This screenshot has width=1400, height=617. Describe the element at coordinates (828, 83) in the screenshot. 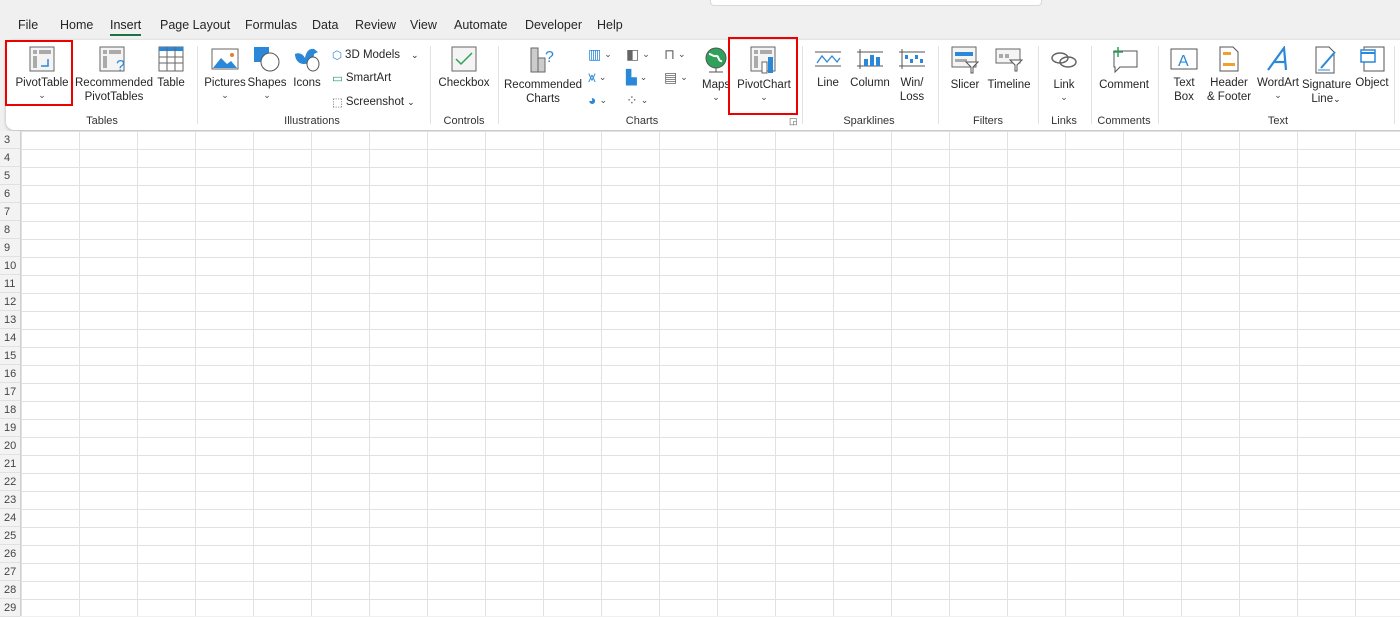

I see `label: Line` at that location.